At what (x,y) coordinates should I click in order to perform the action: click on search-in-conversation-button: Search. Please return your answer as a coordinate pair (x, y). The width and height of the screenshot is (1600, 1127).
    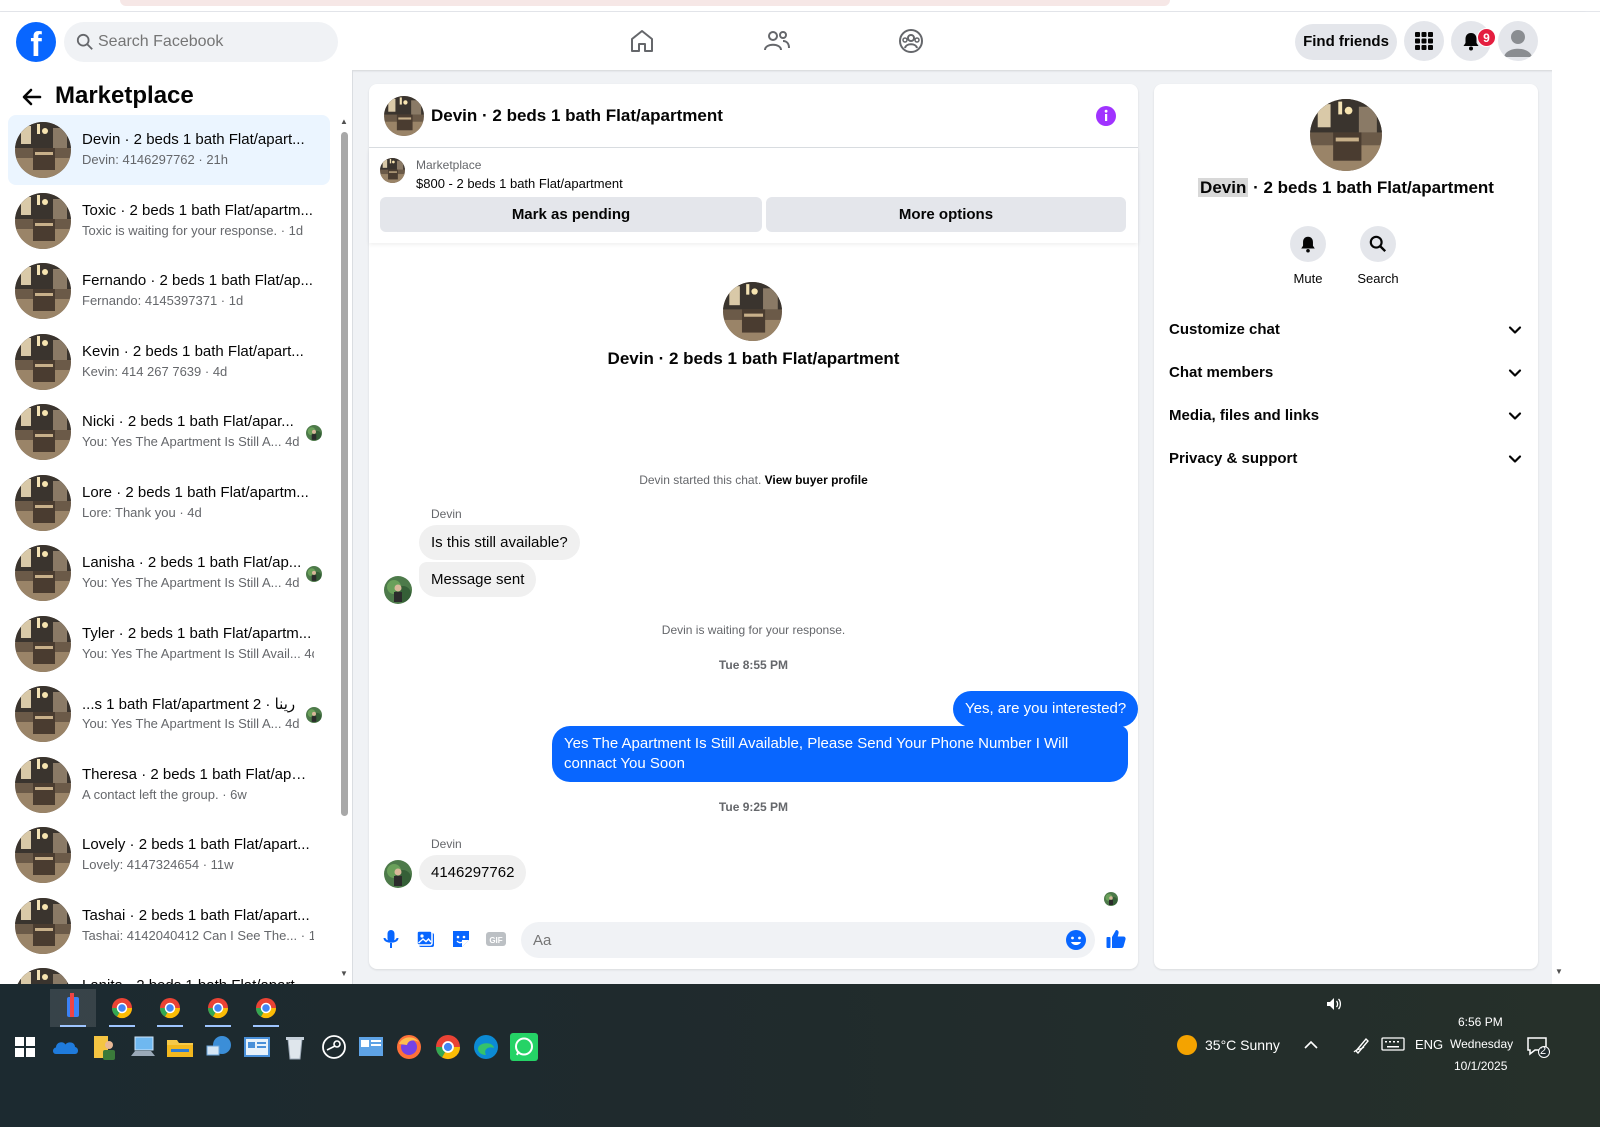
    Looking at the image, I should click on (1378, 256).